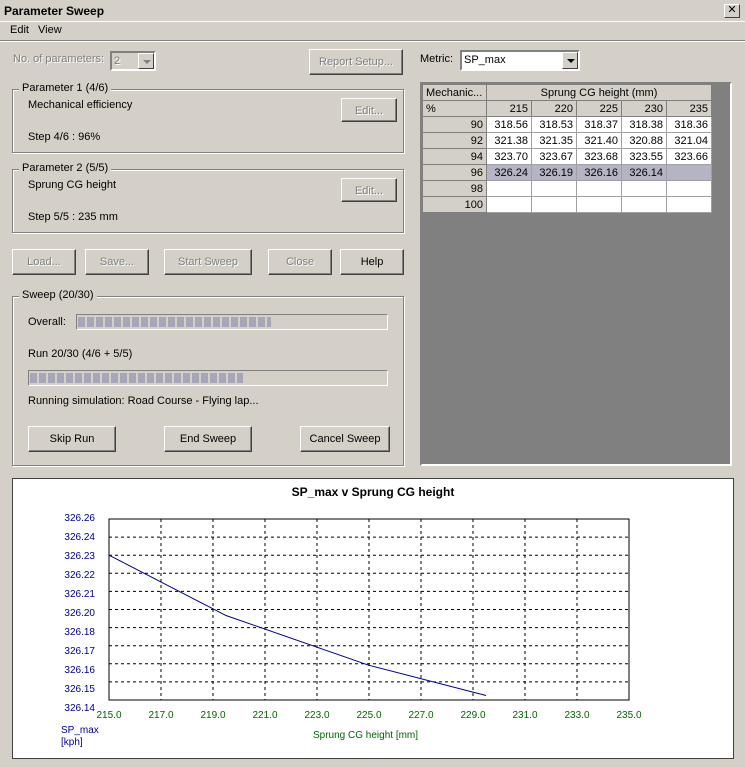 The width and height of the screenshot is (745, 767). What do you see at coordinates (366, 735) in the screenshot?
I see `x-axis-label: Sprung CG height [mm]` at bounding box center [366, 735].